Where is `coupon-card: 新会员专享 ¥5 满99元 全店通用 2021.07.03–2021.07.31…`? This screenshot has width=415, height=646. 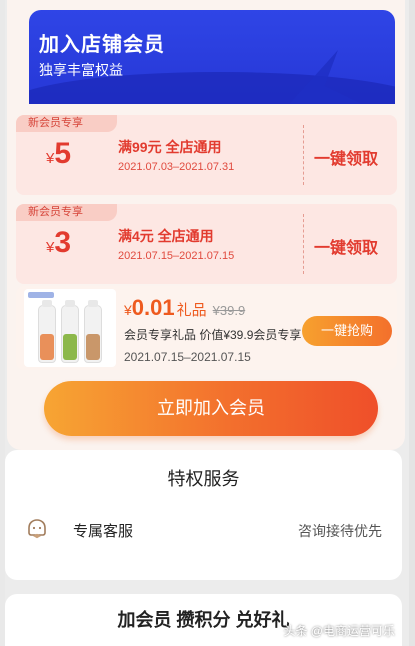
coupon-card: 新会员专享 ¥5 满99元 全店通用 2021.07.03–2021.07.31… is located at coordinates (206, 155).